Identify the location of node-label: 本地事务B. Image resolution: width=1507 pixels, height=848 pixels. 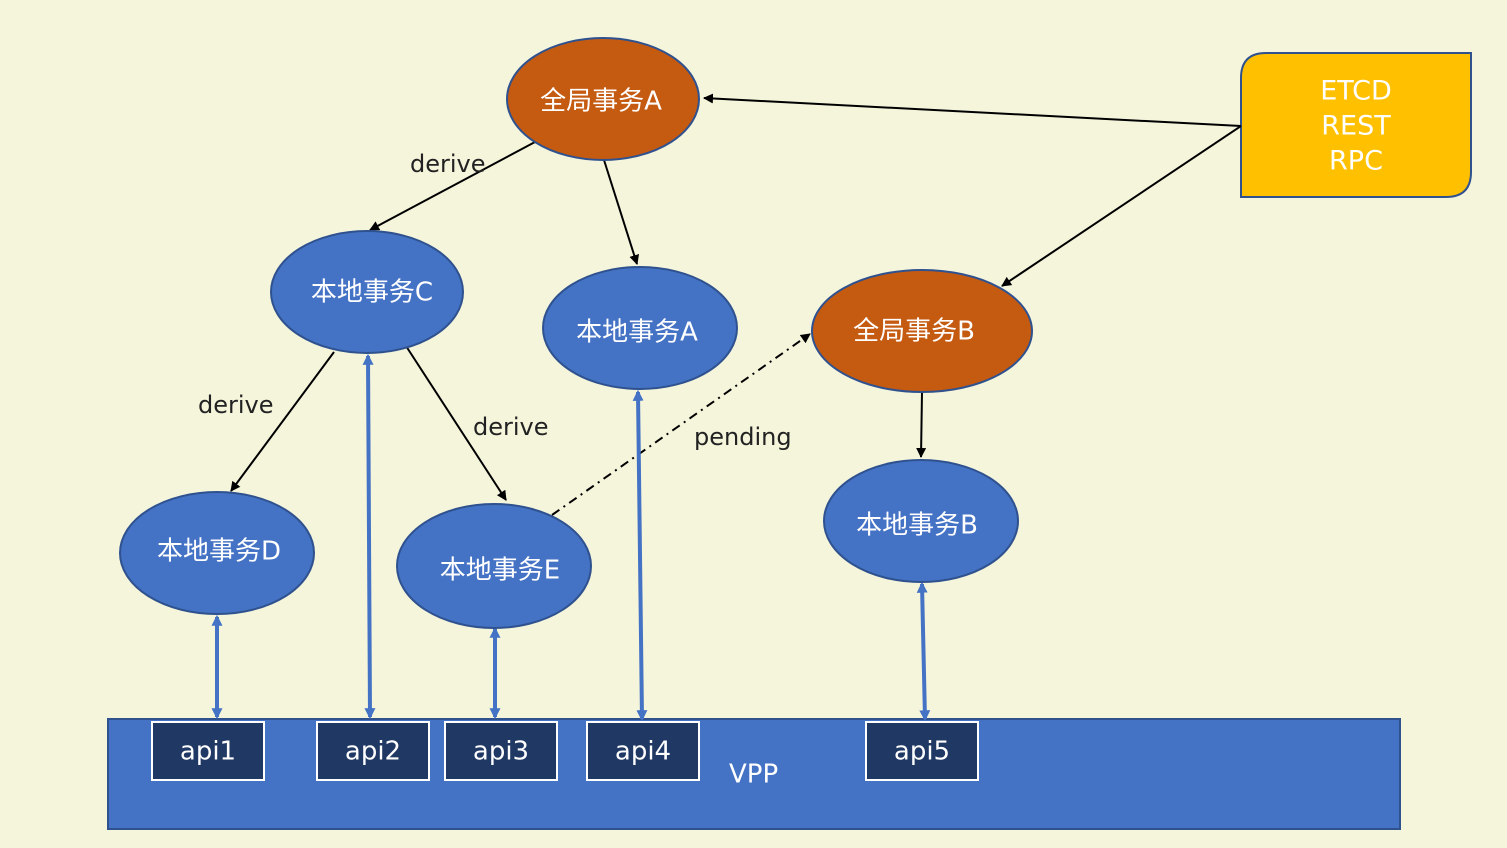
(917, 526).